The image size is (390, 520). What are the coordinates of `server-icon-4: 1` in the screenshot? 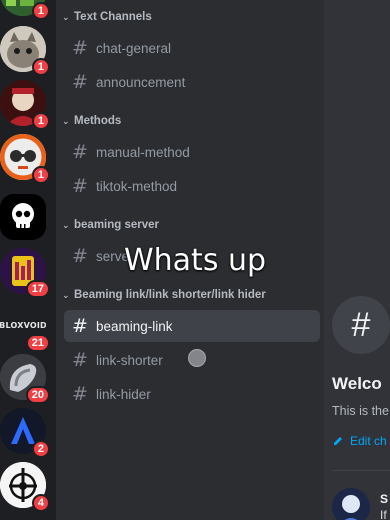 It's located at (25, 159).